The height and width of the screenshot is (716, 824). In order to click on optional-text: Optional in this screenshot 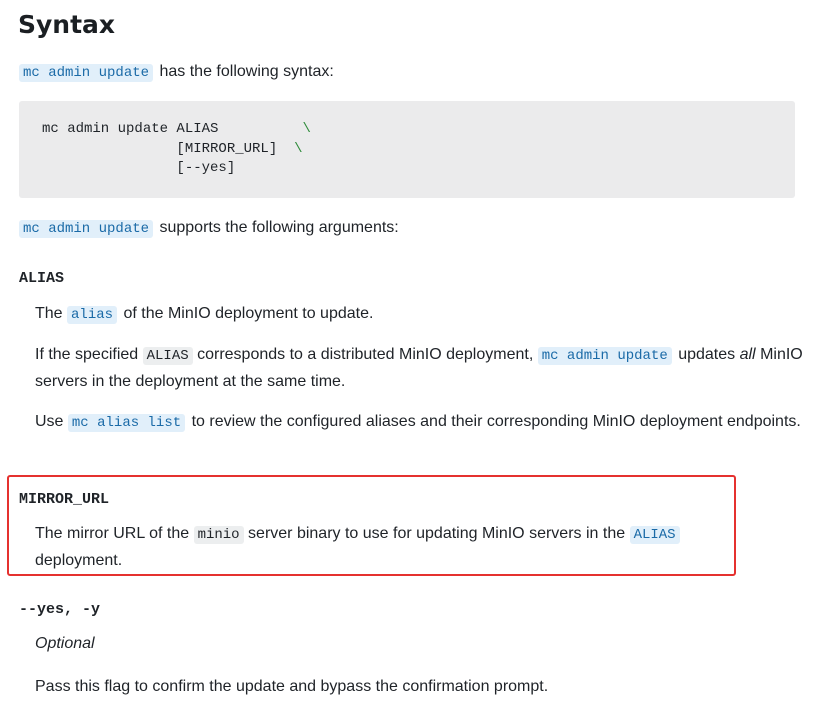, I will do `click(65, 643)`.